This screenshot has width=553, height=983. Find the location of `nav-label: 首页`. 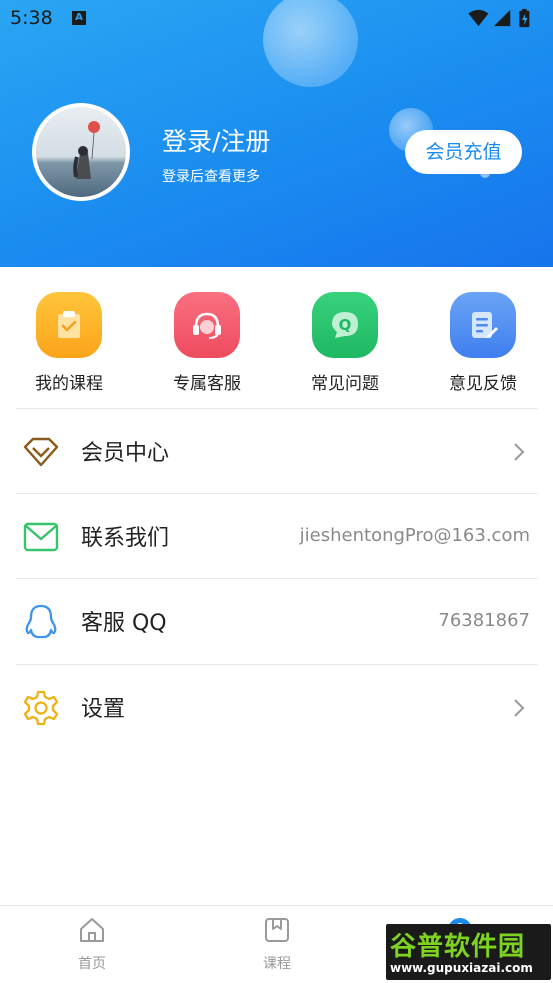

nav-label: 首页 is located at coordinates (92, 964).